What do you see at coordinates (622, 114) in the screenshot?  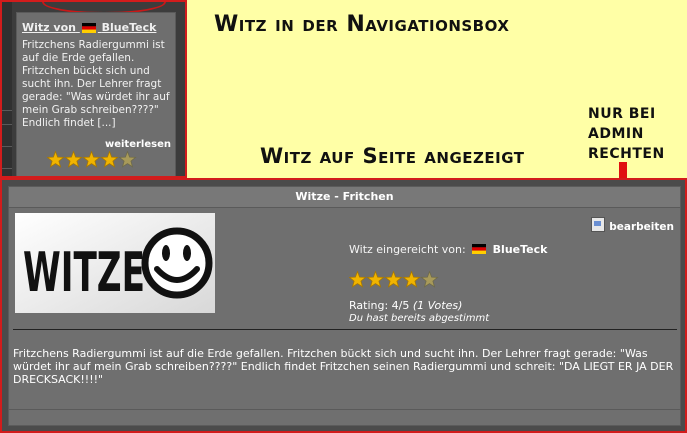 I see `annotation-admin-line: Nur bei` at bounding box center [622, 114].